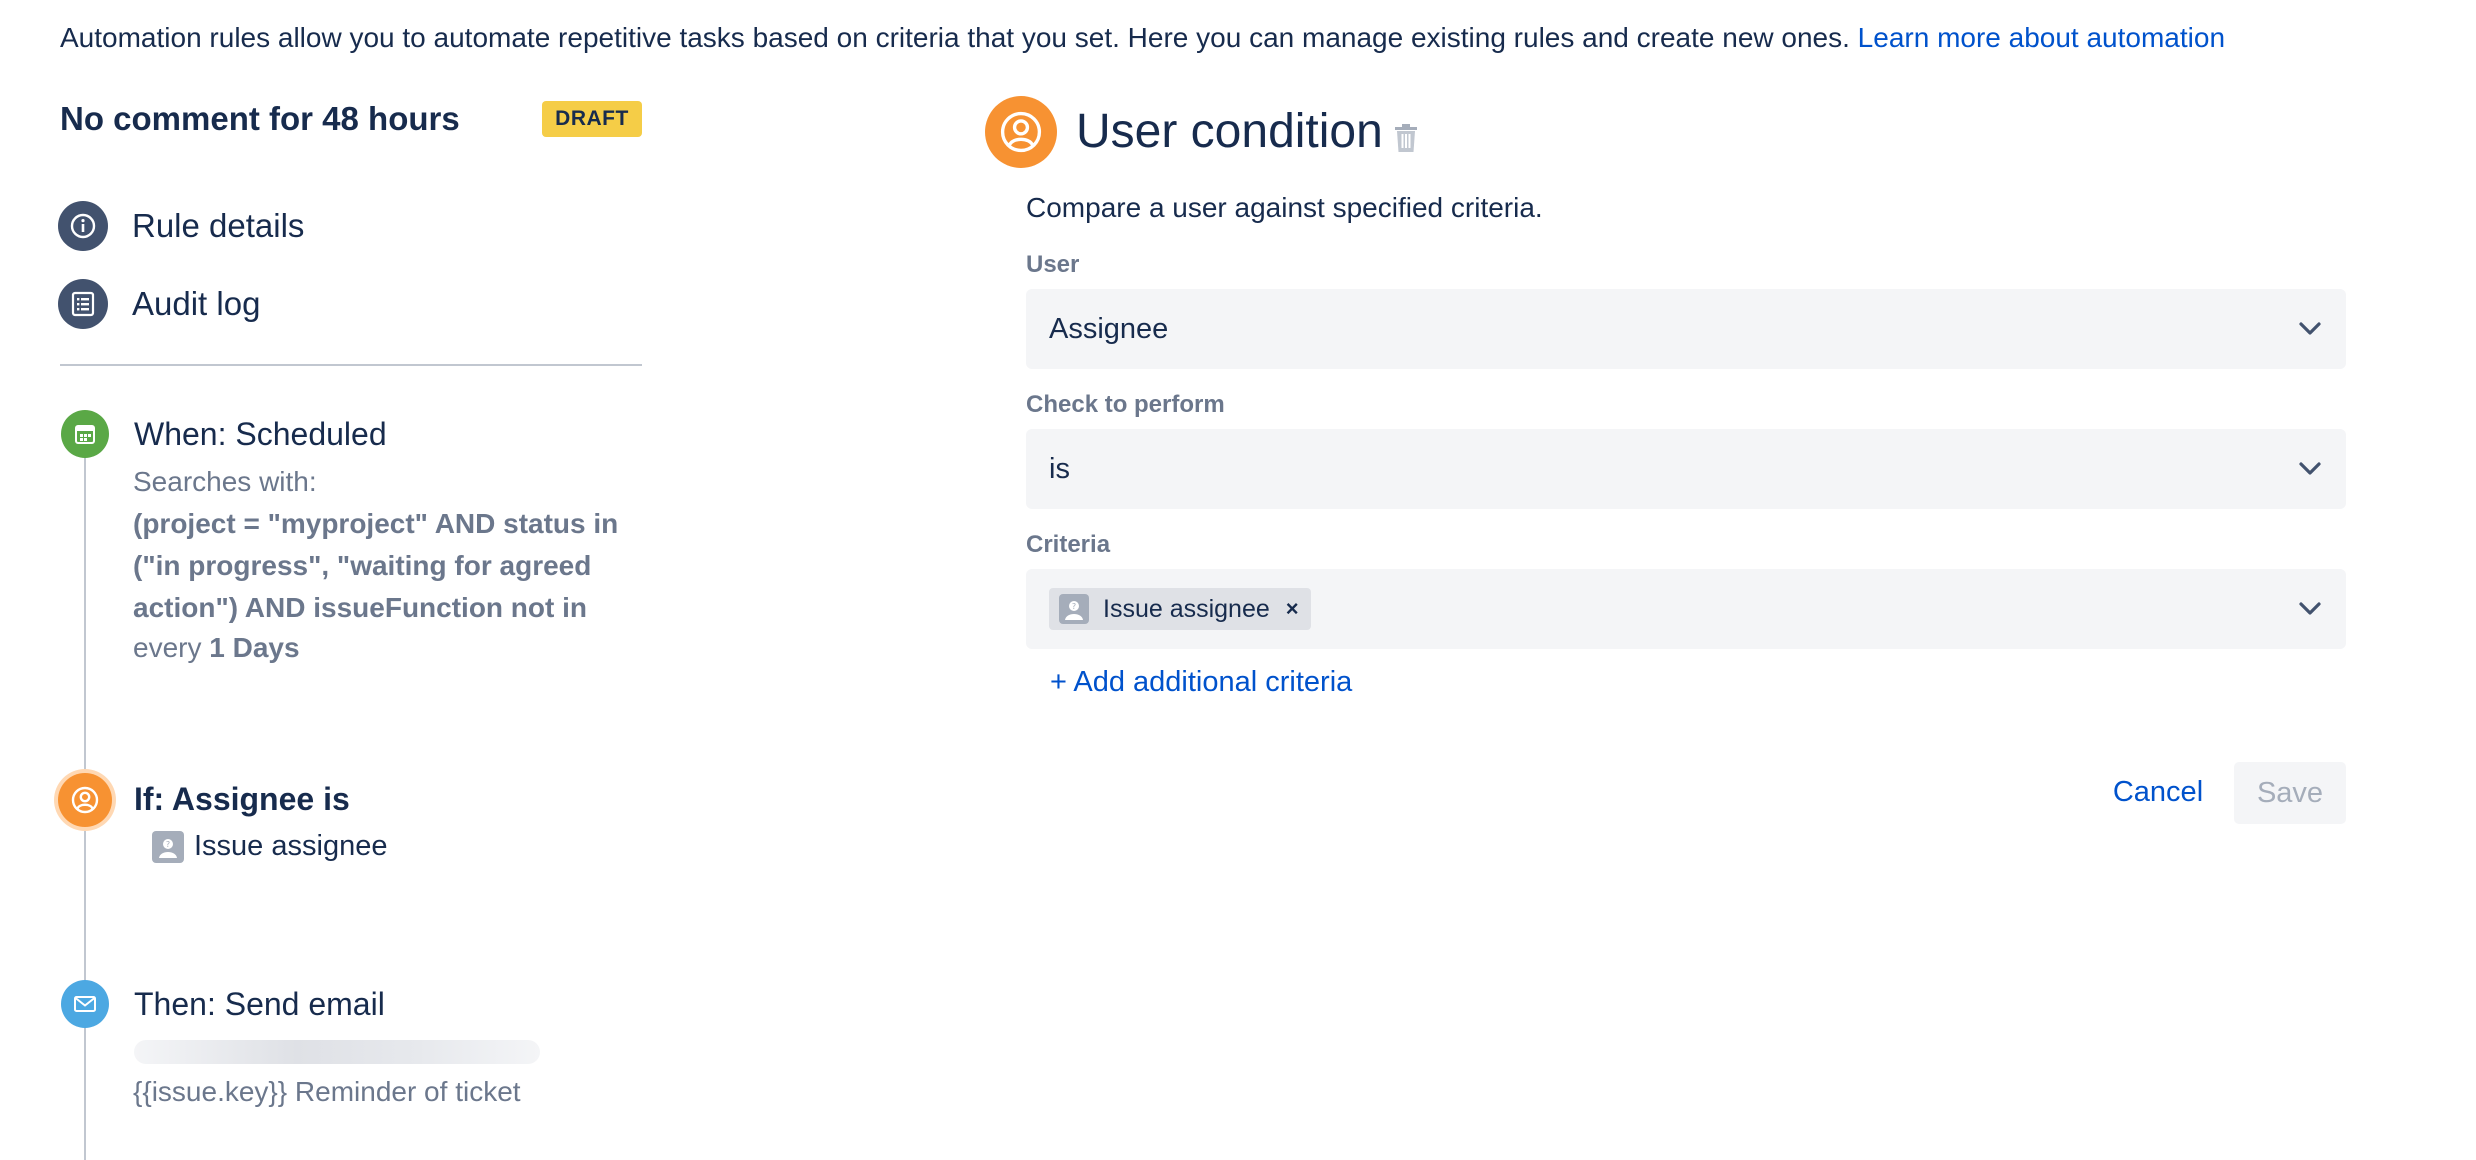 This screenshot has width=2476, height=1160. What do you see at coordinates (1292, 609) in the screenshot?
I see `remove-tag-icon: ×` at bounding box center [1292, 609].